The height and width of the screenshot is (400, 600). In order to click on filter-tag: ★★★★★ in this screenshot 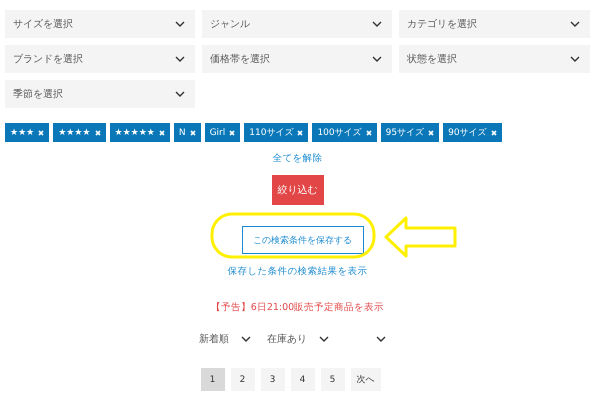, I will do `click(140, 132)`.